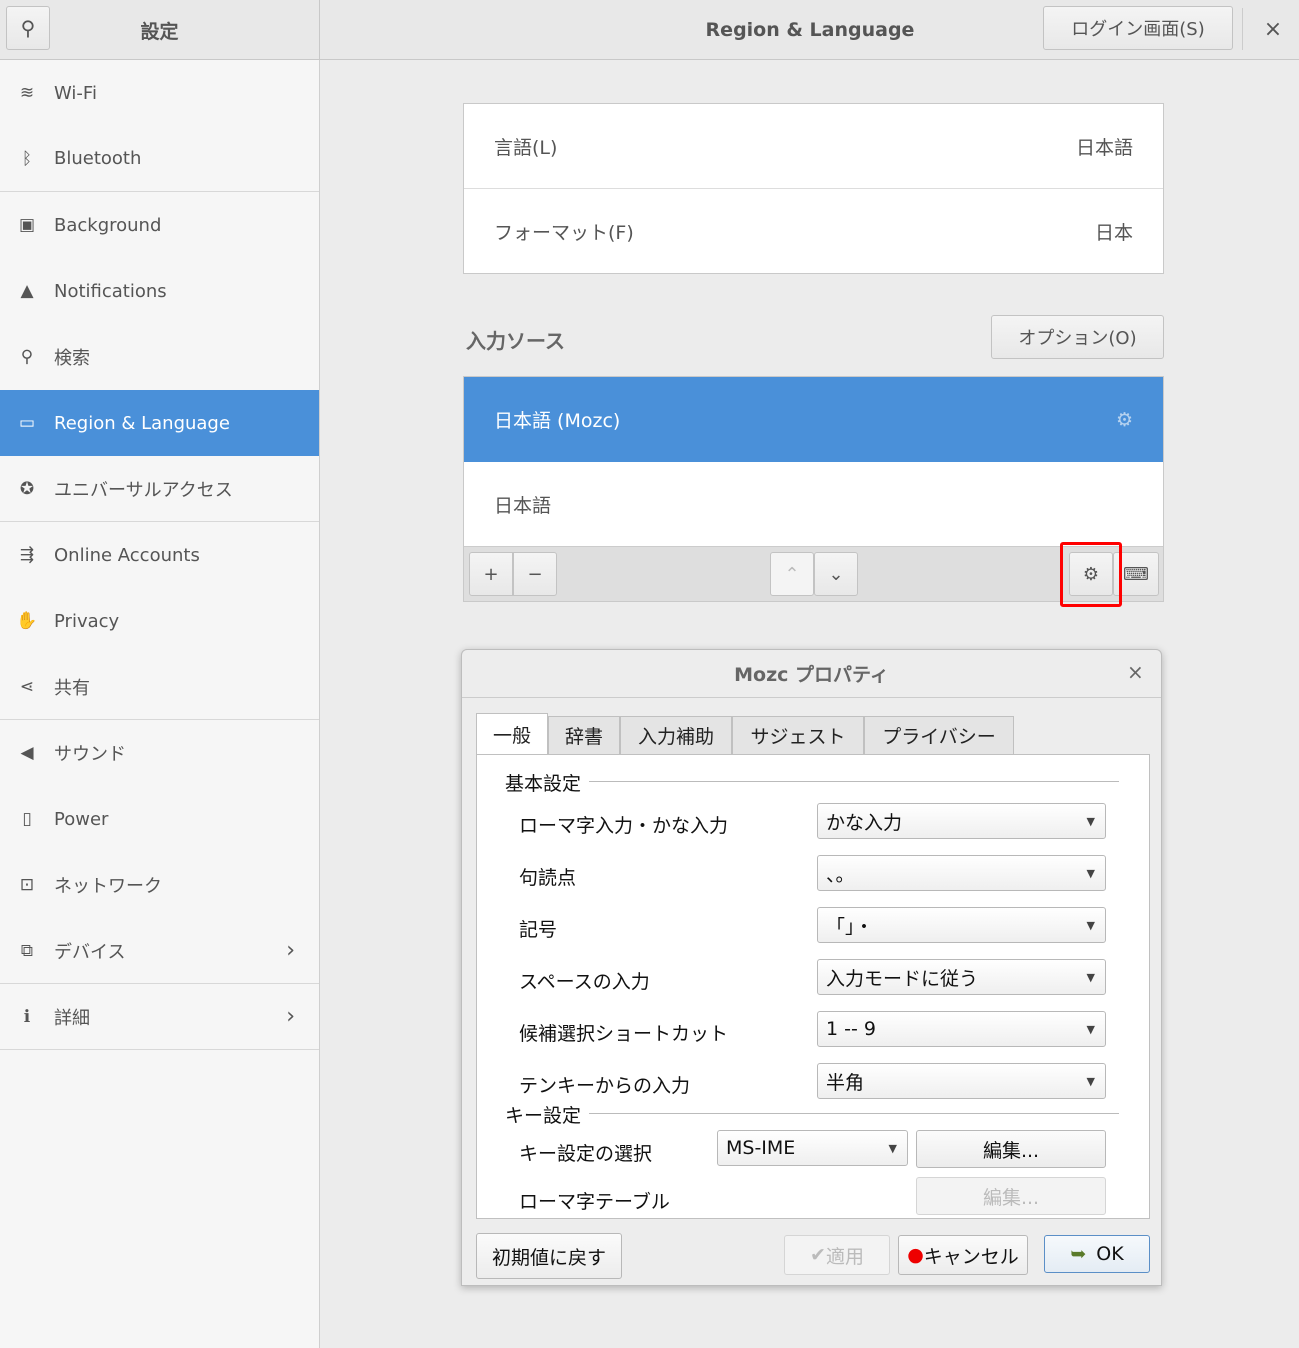 The image size is (1299, 1348). Describe the element at coordinates (850, 926) in the screenshot. I see `setting-value: 「」・` at that location.